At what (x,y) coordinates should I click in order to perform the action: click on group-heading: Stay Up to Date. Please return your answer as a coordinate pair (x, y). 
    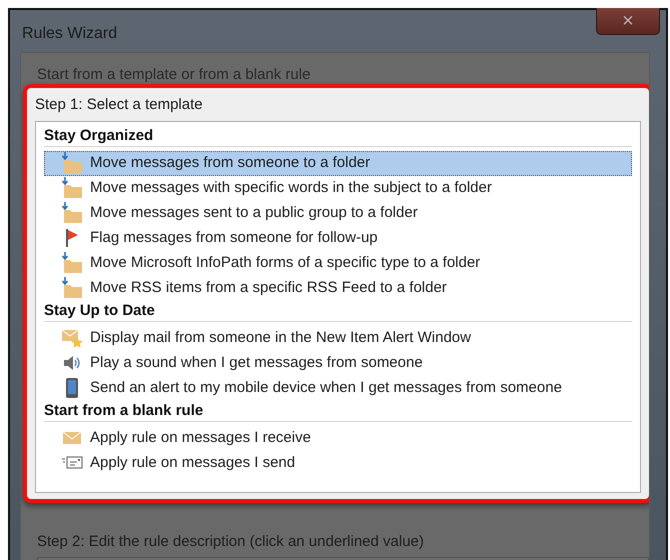
    Looking at the image, I should click on (100, 310).